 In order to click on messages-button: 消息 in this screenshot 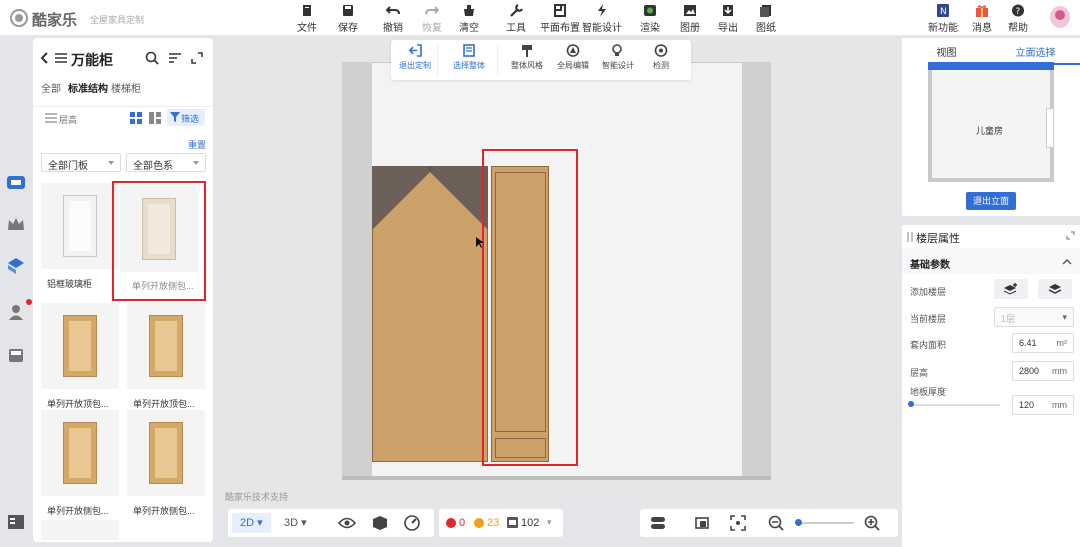, I will do `click(982, 19)`.